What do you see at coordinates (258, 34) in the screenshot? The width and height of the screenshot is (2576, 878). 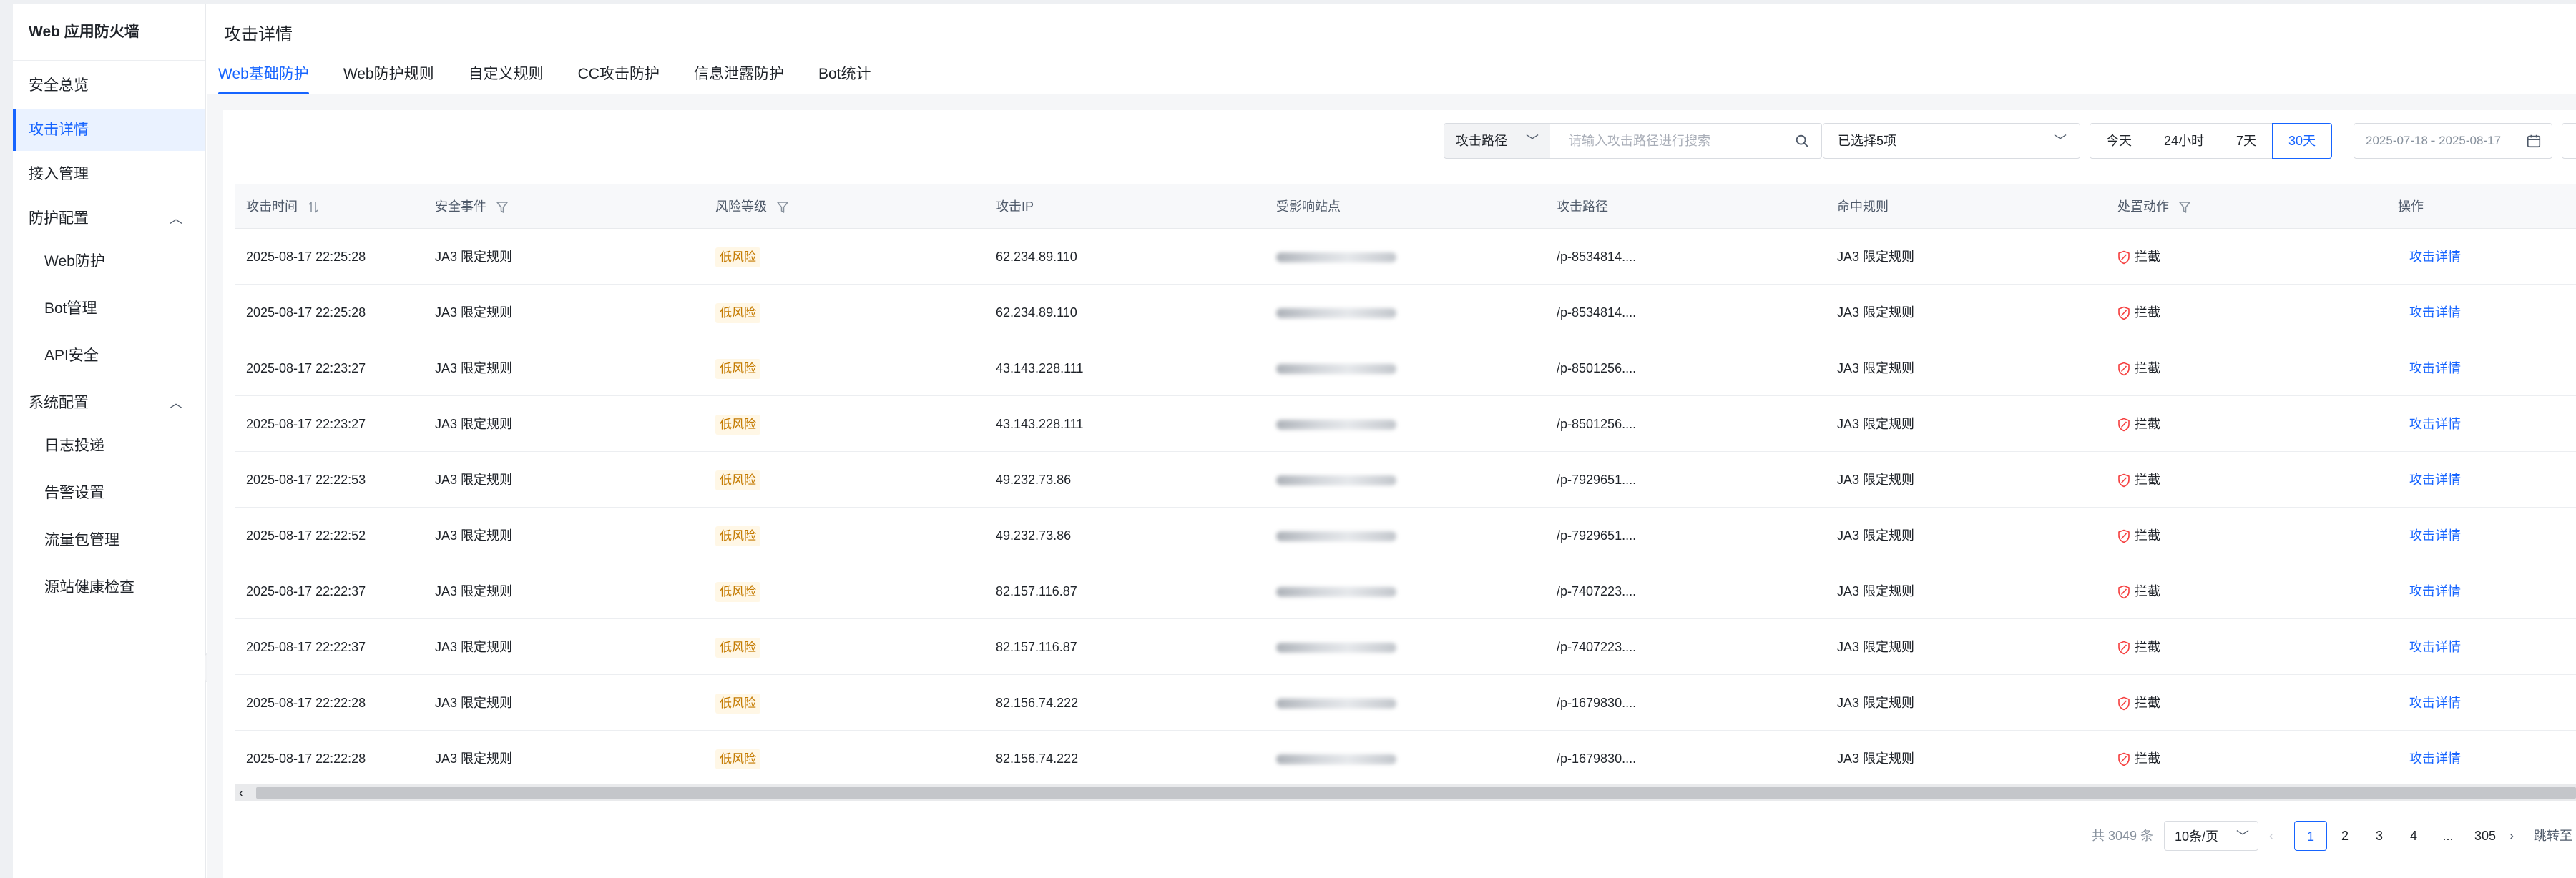 I see `page-title: 攻击详情` at bounding box center [258, 34].